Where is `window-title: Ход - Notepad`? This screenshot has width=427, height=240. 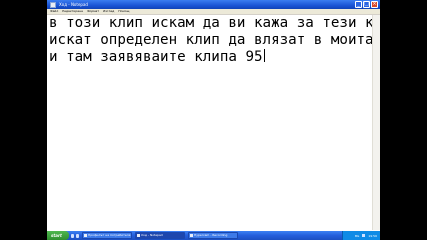 window-title: Ход - Notepad is located at coordinates (73, 4).